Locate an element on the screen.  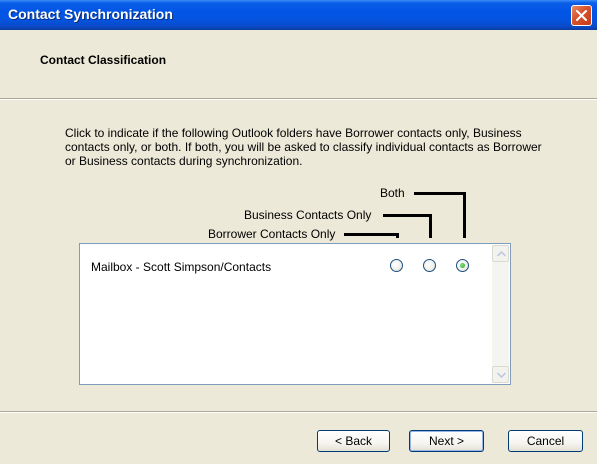
column-label-borrower: Borrower Contacts Only is located at coordinates (272, 234).